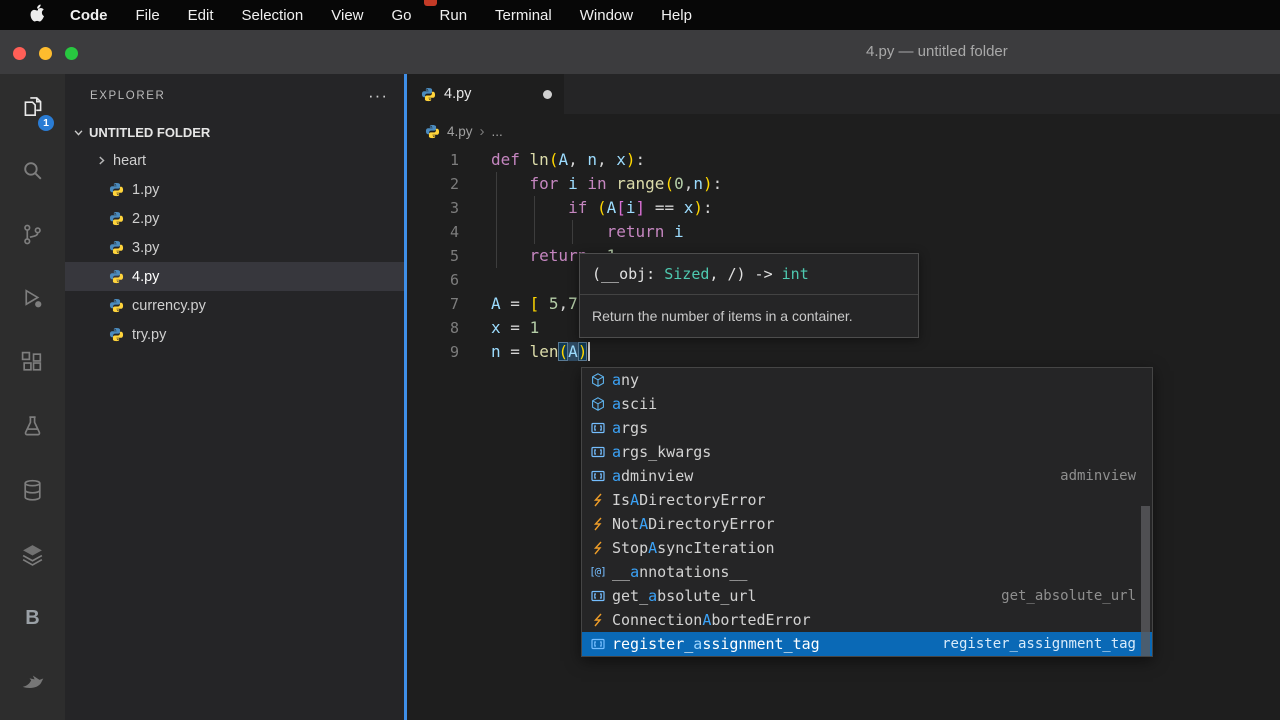  Describe the element at coordinates (234, 247) in the screenshot. I see `tree-file-3.py: 3.py` at that location.